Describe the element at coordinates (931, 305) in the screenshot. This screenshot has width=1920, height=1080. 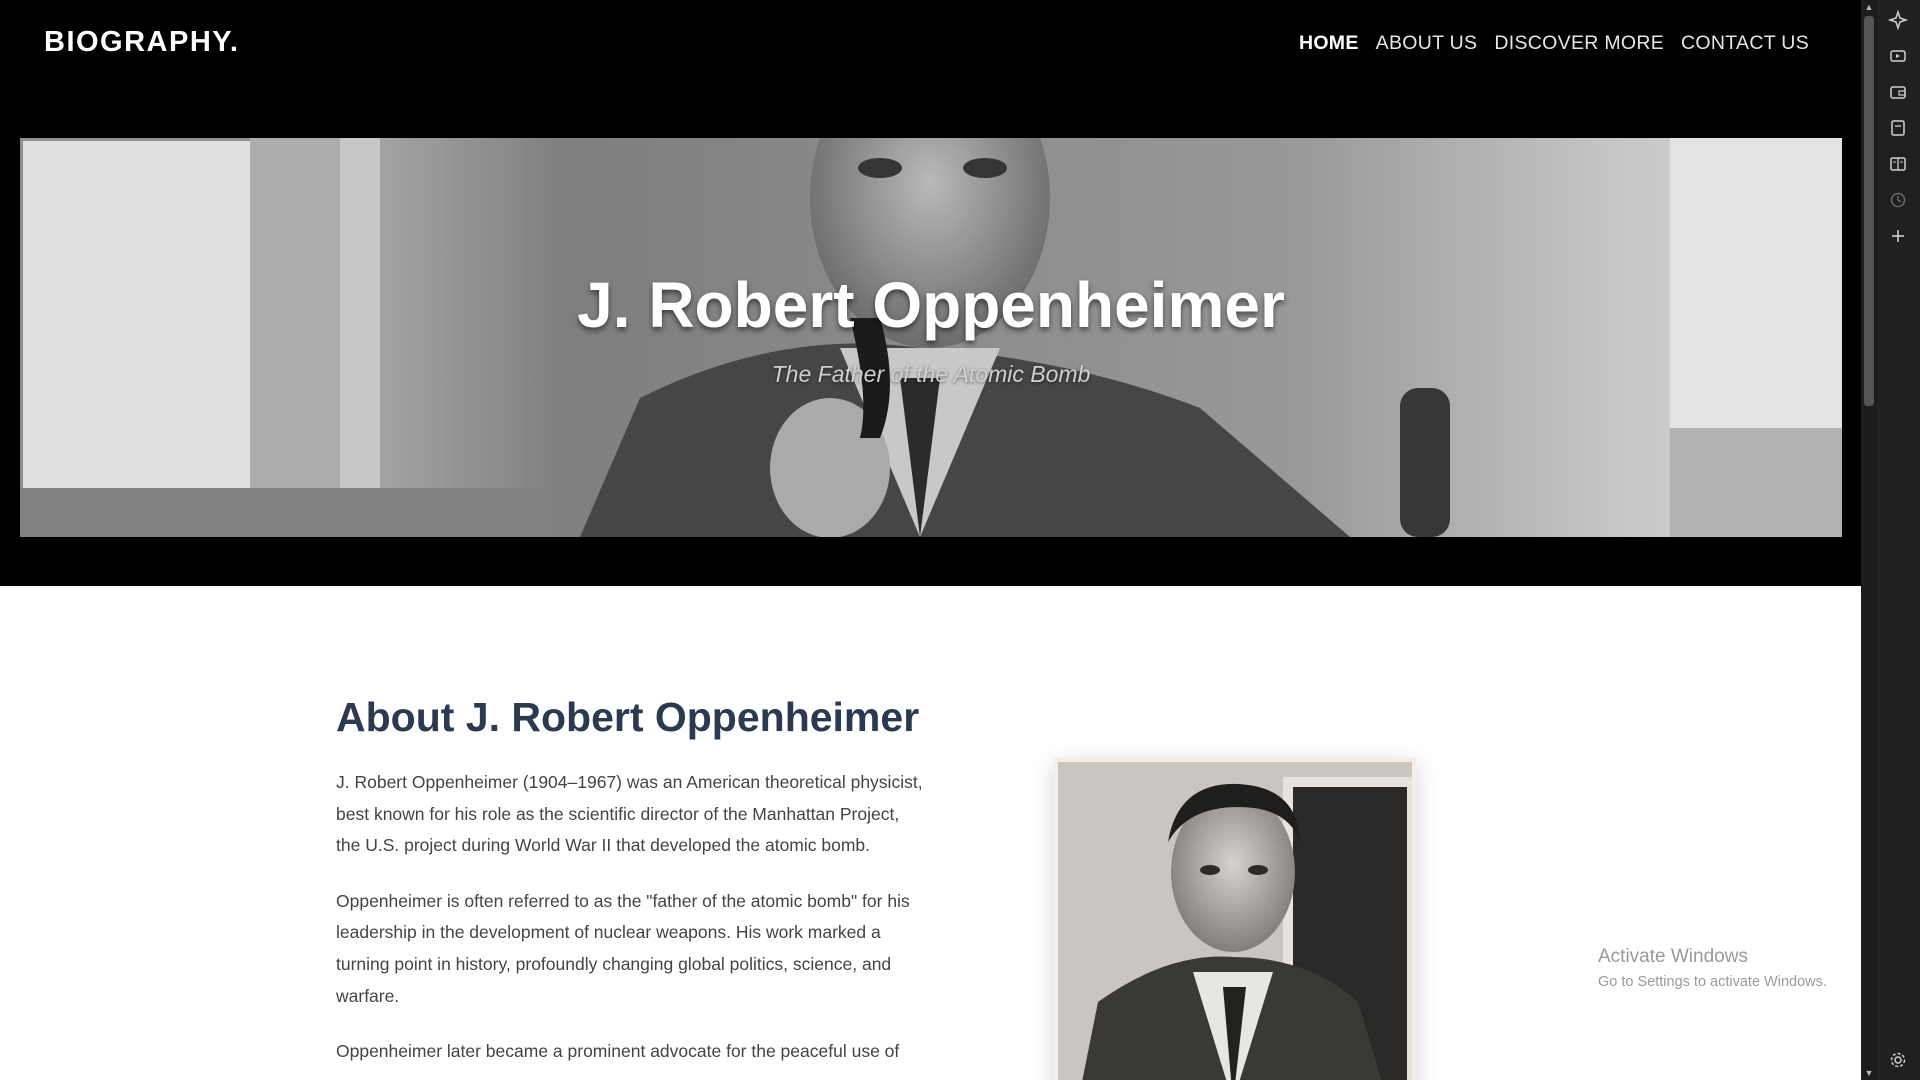
I see `hero-title: J. Robert Oppenheimer` at that location.